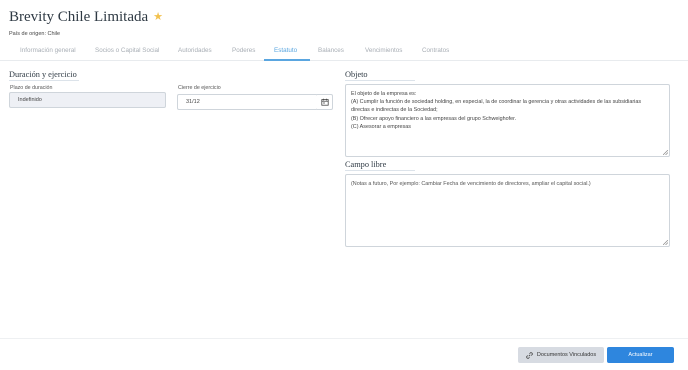 This screenshot has height=370, width=688. What do you see at coordinates (79, 17) in the screenshot?
I see `company-name: Brevity Chile Limitada` at bounding box center [79, 17].